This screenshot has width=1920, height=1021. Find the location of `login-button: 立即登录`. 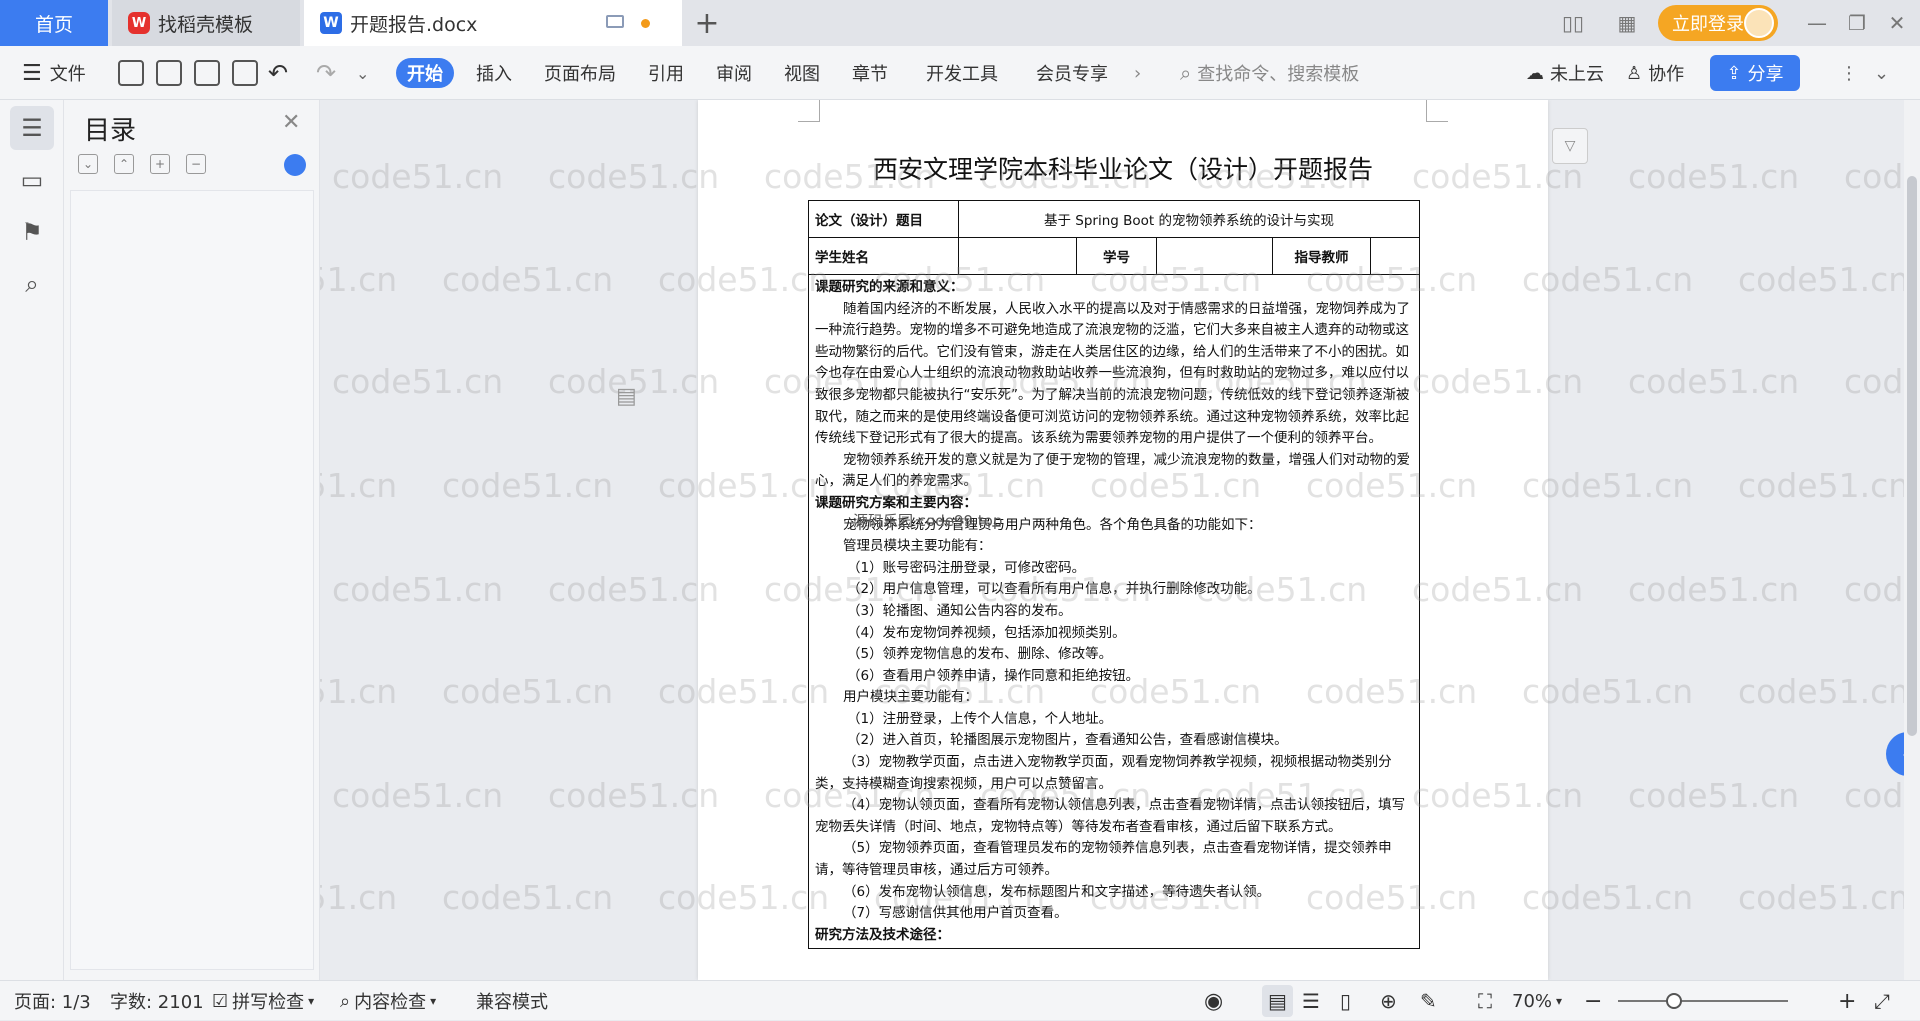

login-button: 立即登录 is located at coordinates (1718, 23).